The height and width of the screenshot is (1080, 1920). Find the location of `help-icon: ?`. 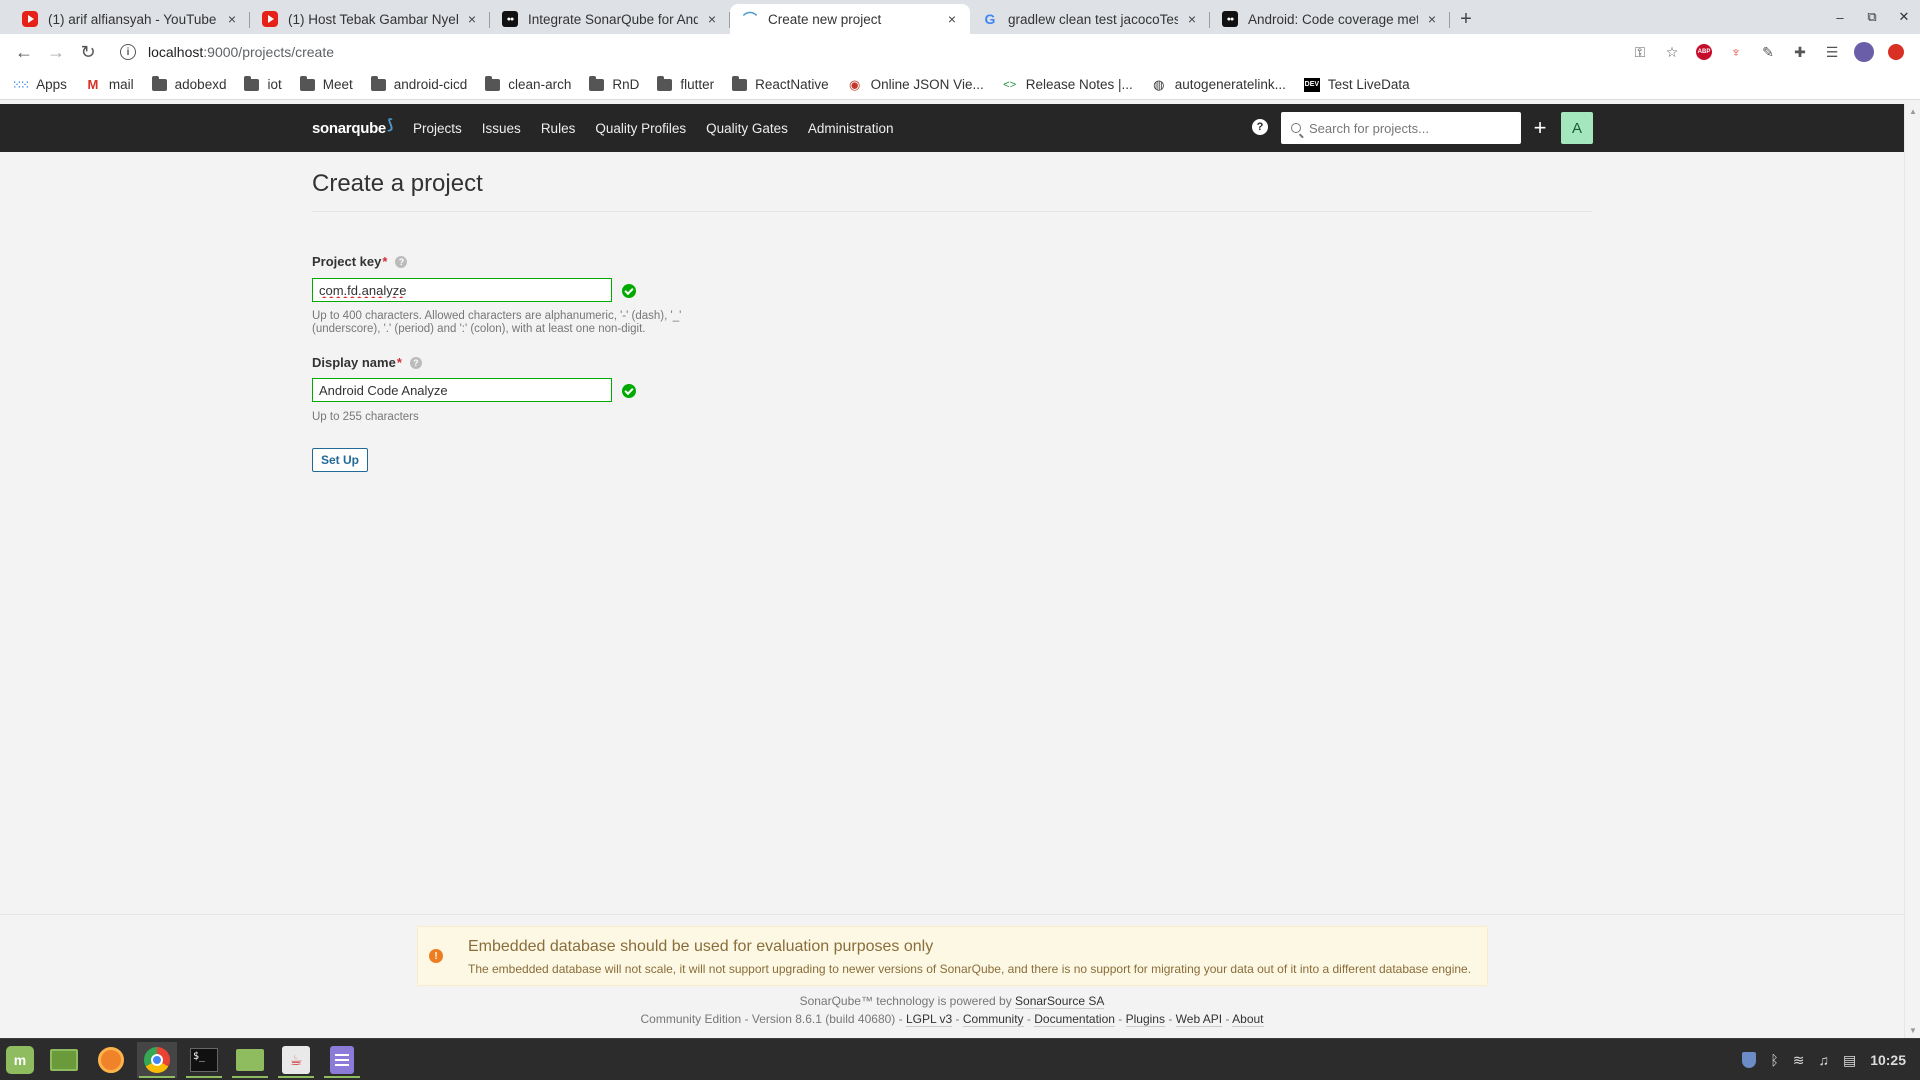

help-icon: ? is located at coordinates (1260, 127).